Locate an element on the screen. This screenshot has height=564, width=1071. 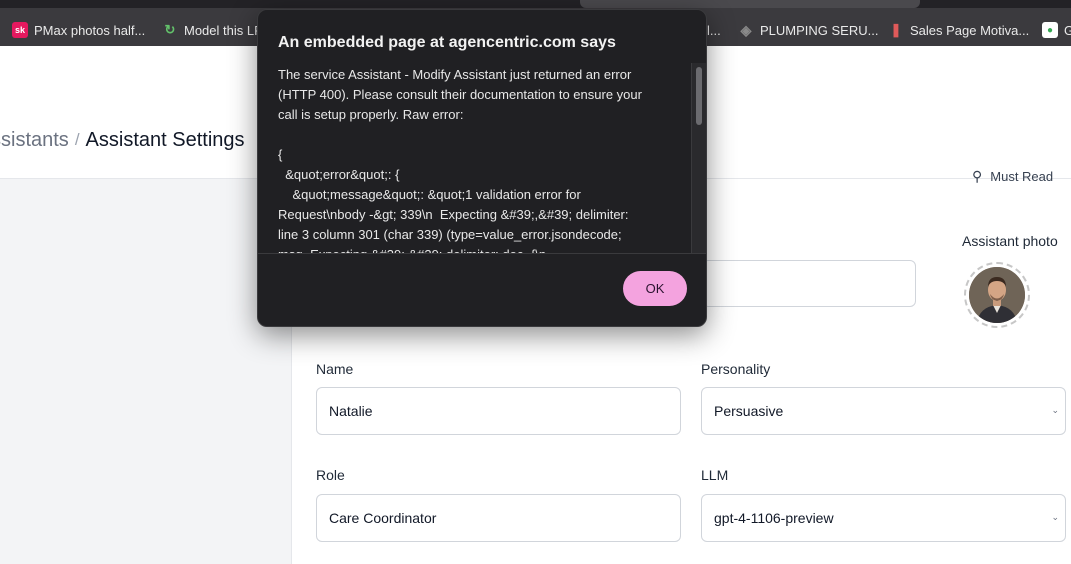
dialog-title: An embedded page at agencentric.com says is located at coordinates (447, 42).